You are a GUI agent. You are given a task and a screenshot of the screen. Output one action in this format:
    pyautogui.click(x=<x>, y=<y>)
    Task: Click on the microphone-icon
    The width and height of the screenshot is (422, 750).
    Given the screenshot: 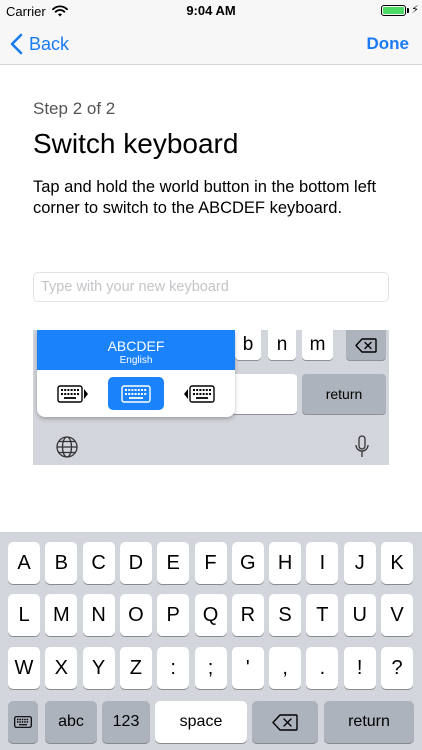 What is the action you would take?
    pyautogui.click(x=362, y=449)
    